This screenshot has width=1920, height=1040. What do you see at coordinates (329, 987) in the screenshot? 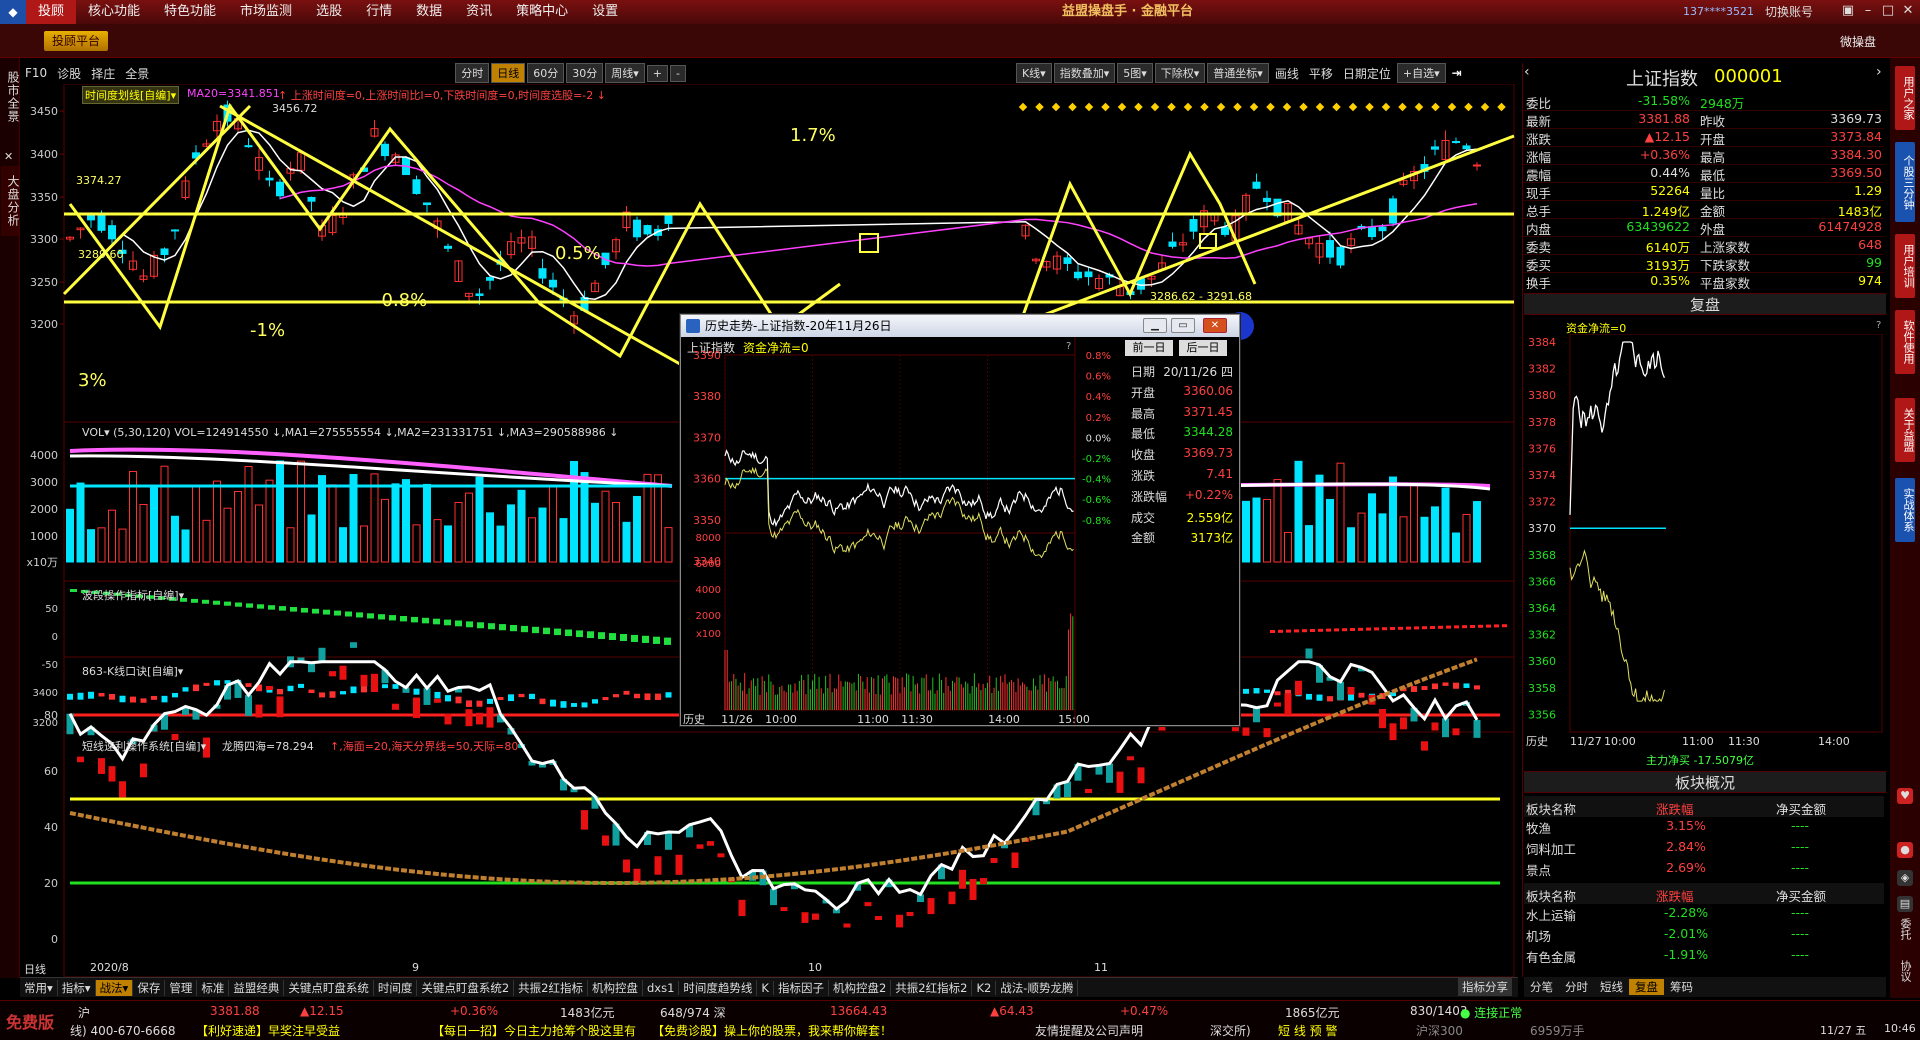
I see `indicator-tab: 关键点盯盘系统` at bounding box center [329, 987].